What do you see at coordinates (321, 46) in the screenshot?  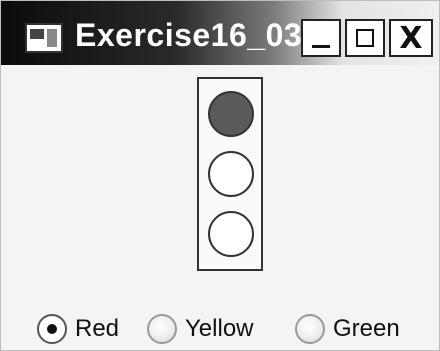 I see `minimize-icon` at bounding box center [321, 46].